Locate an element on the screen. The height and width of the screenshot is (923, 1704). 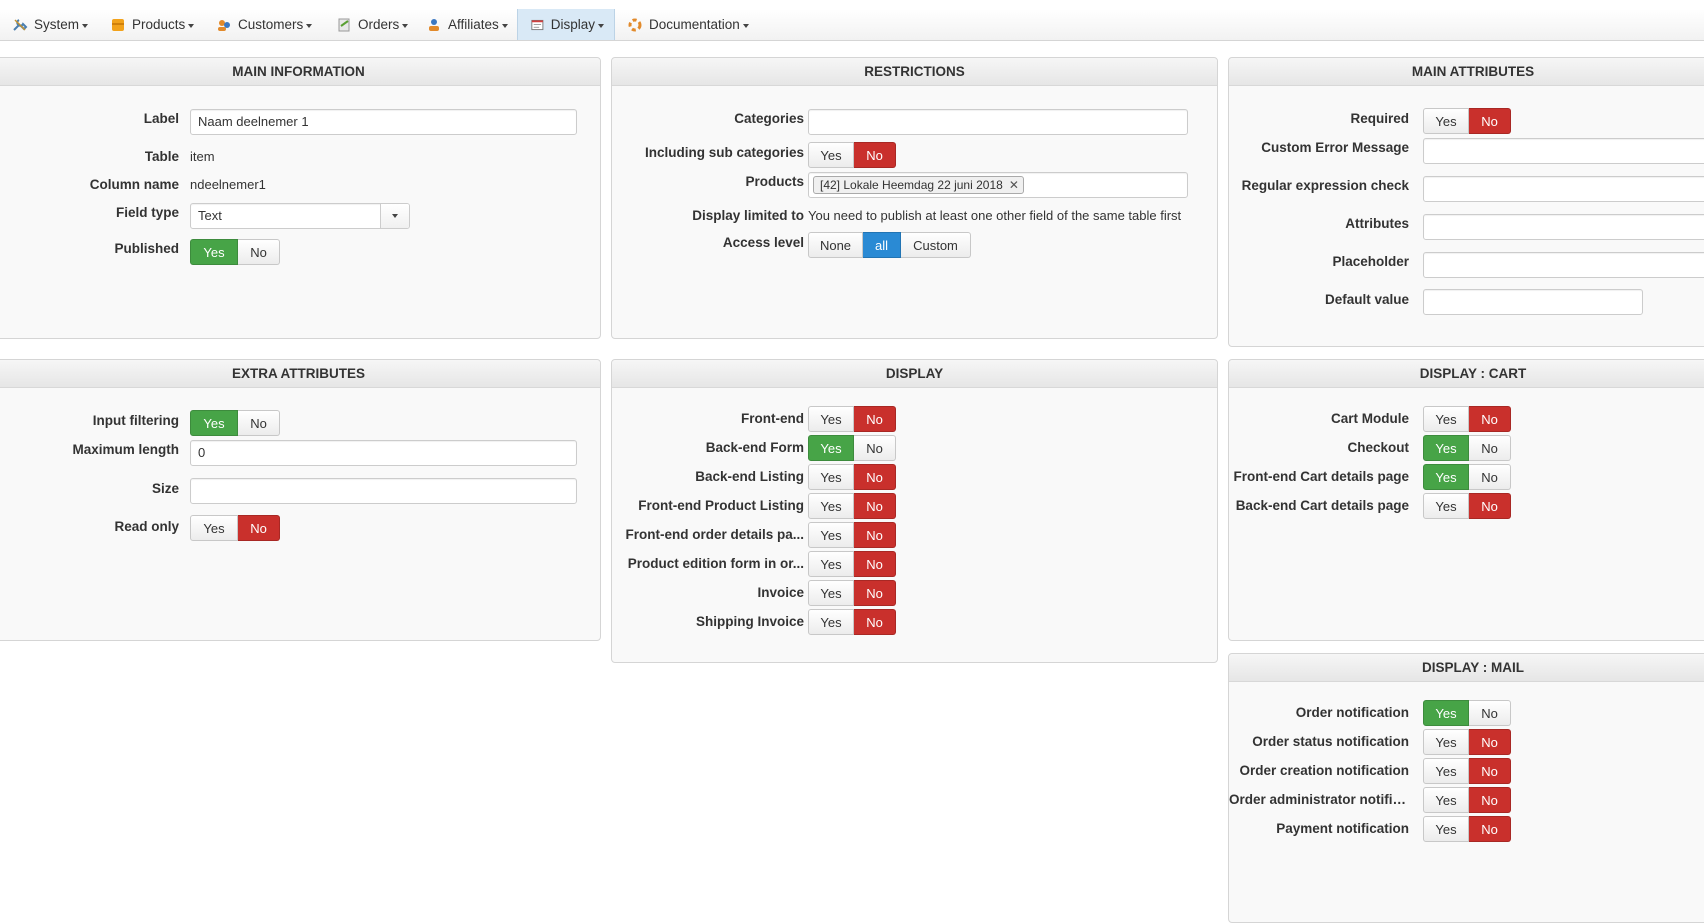
access-none-button: None is located at coordinates (835, 245).